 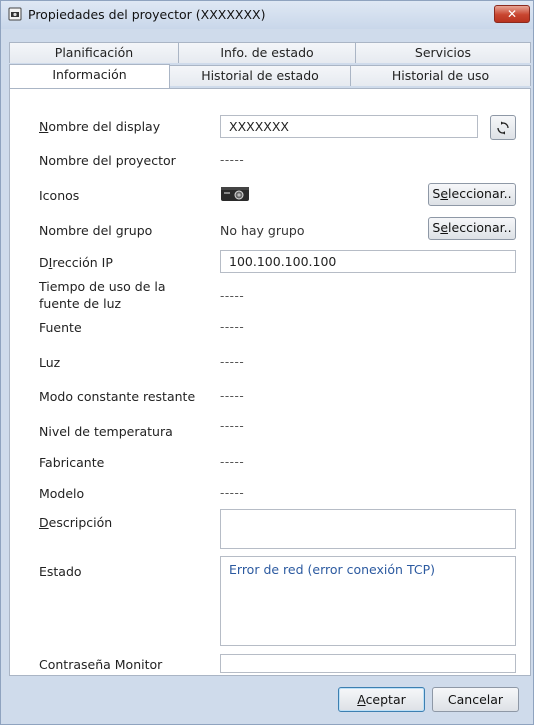 What do you see at coordinates (59, 195) in the screenshot?
I see `icons-label: Iconos` at bounding box center [59, 195].